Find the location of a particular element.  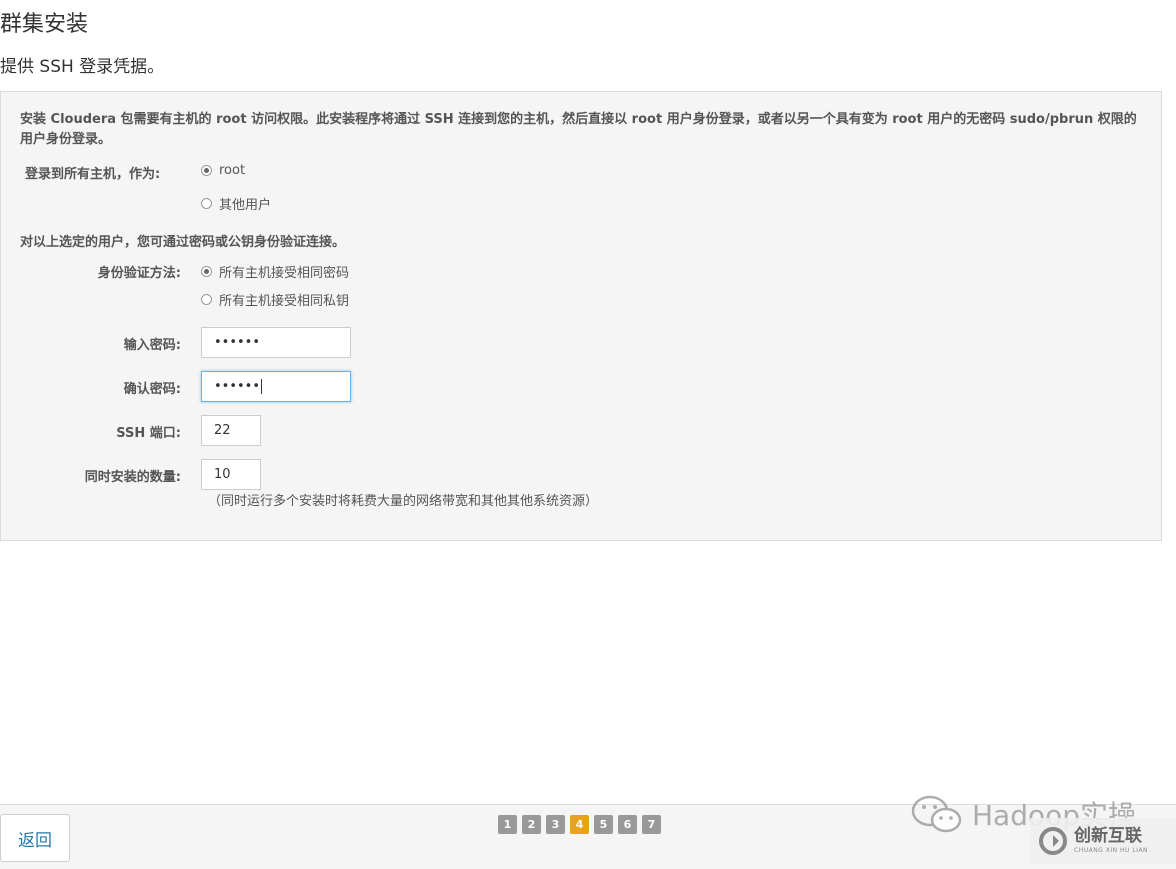

auth-method-label: 身份验证方法: is located at coordinates (139, 273).